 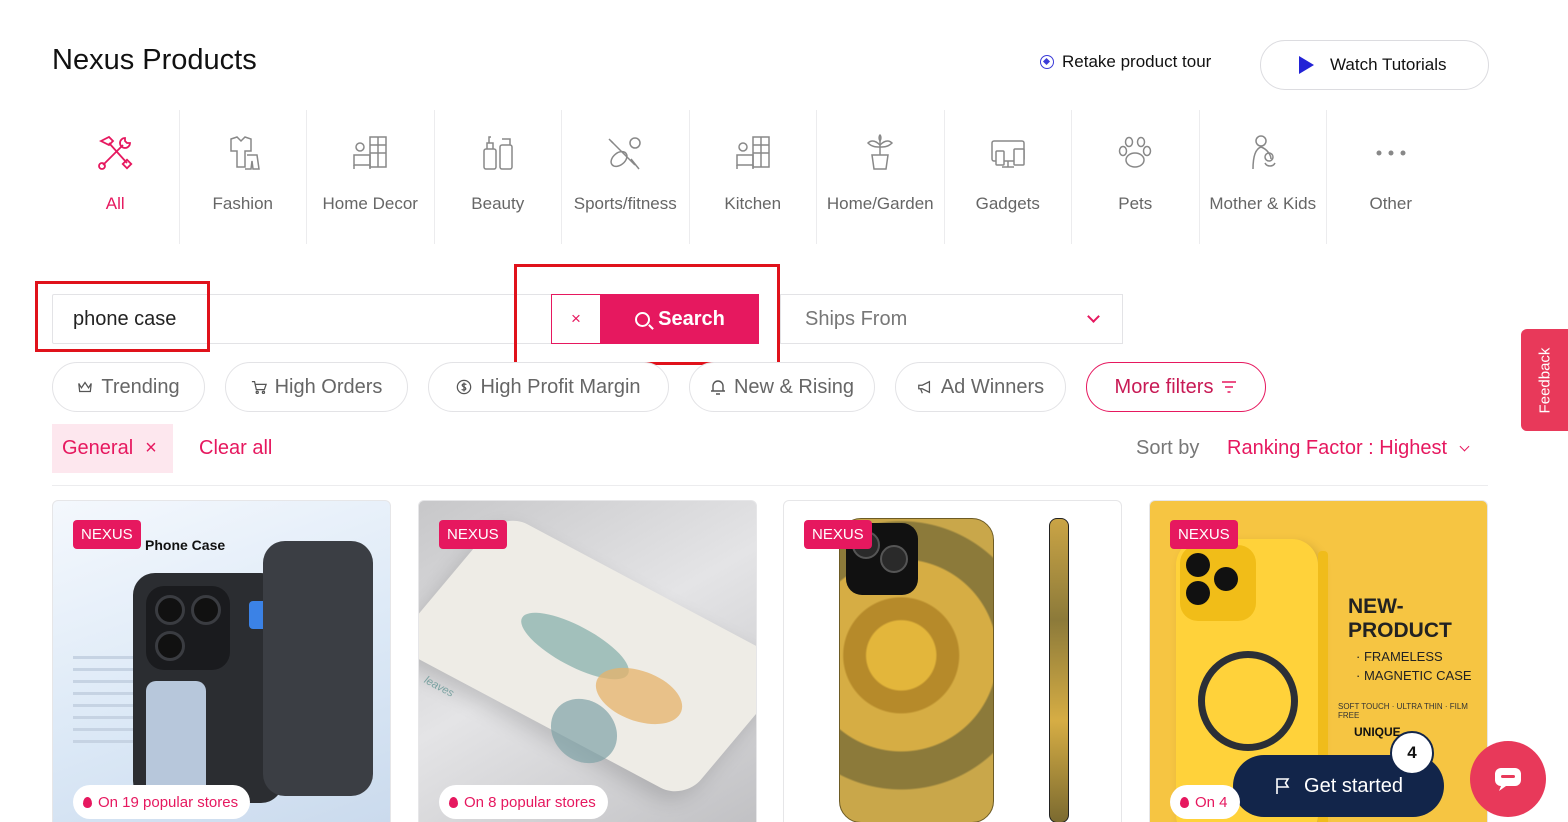 What do you see at coordinates (498, 153) in the screenshot?
I see `cosmetics-icon` at bounding box center [498, 153].